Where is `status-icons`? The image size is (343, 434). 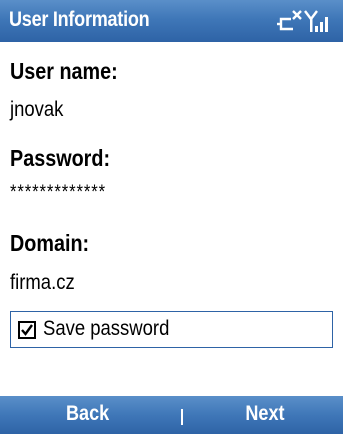
status-icons is located at coordinates (302, 21).